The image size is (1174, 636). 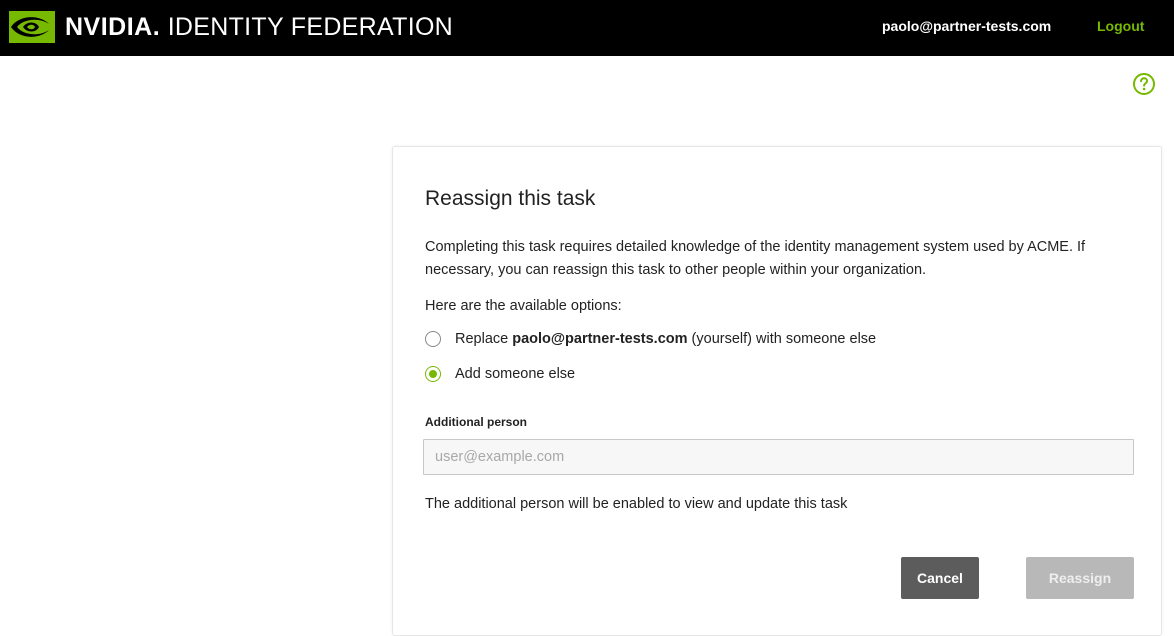 I want to click on cancel-button: Cancel, so click(x=940, y=578).